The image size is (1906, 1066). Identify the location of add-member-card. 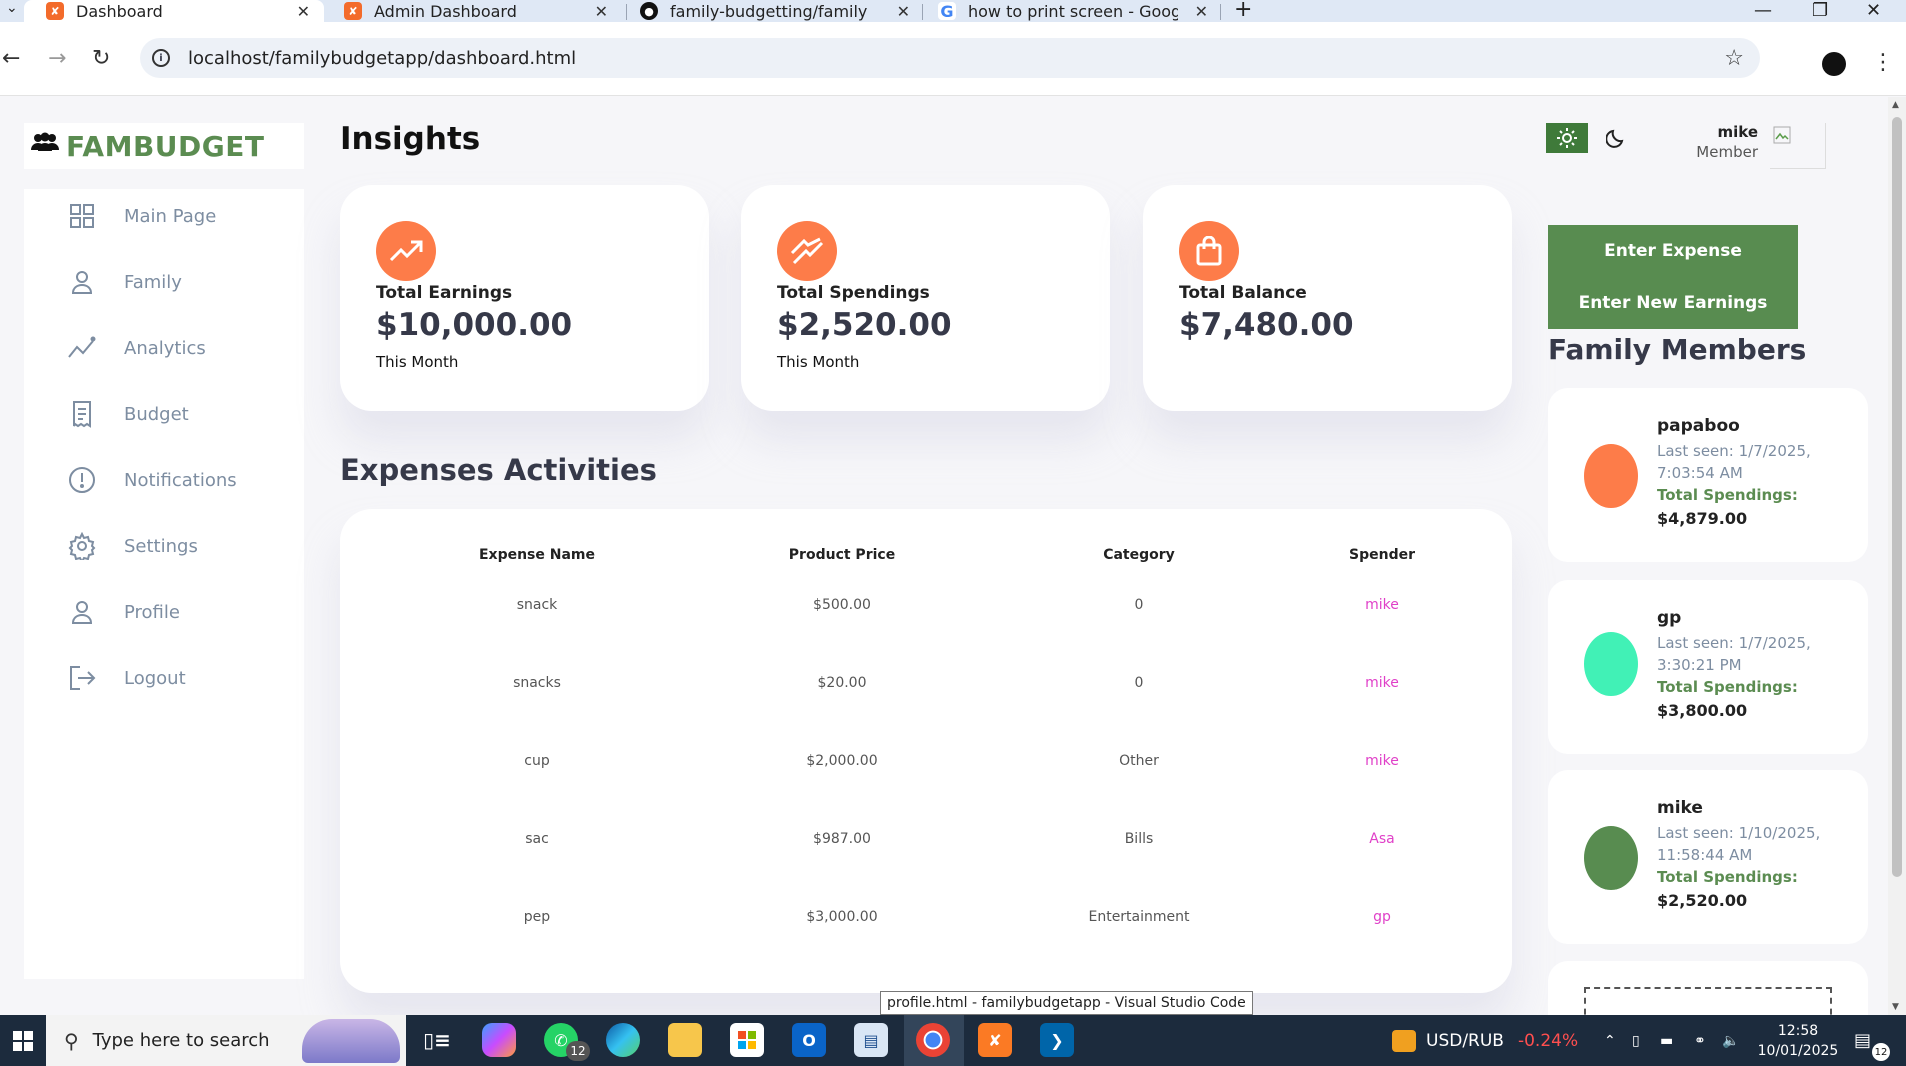
(1708, 988).